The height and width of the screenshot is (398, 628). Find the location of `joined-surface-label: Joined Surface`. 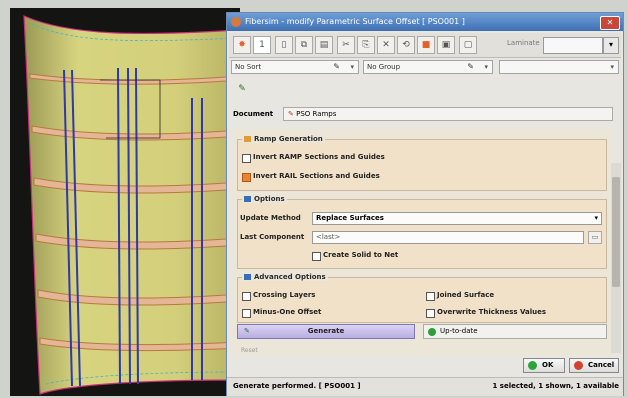

joined-surface-label: Joined Surface is located at coordinates (466, 295).